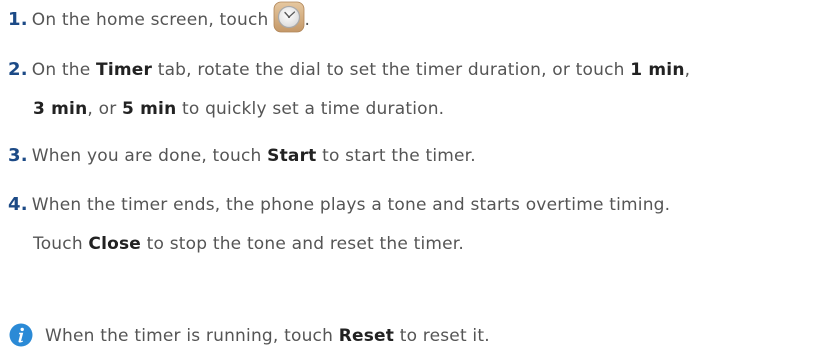  Describe the element at coordinates (104, 109) in the screenshot. I see `step-text: , or` at that location.